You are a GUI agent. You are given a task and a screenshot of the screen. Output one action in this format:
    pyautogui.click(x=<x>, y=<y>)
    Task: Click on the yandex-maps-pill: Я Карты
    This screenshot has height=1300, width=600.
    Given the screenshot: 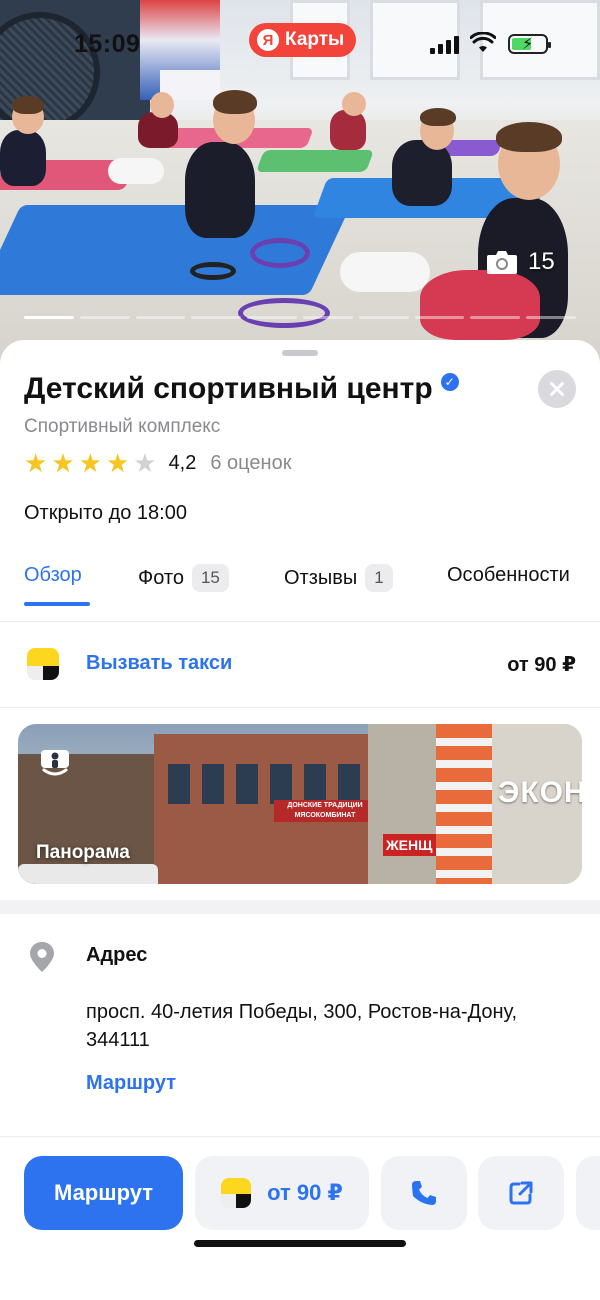 What is the action you would take?
    pyautogui.click(x=303, y=40)
    